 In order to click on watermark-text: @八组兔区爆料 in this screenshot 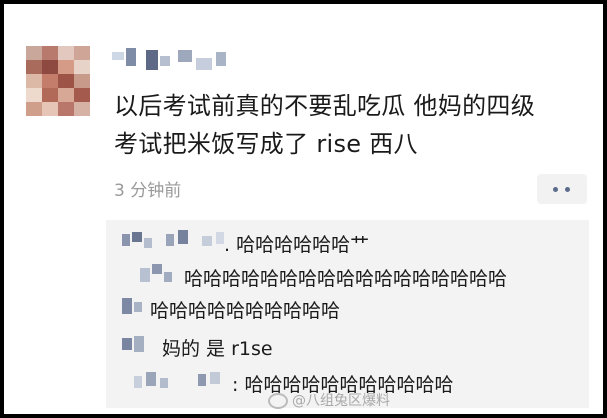, I will do `click(341, 401)`.